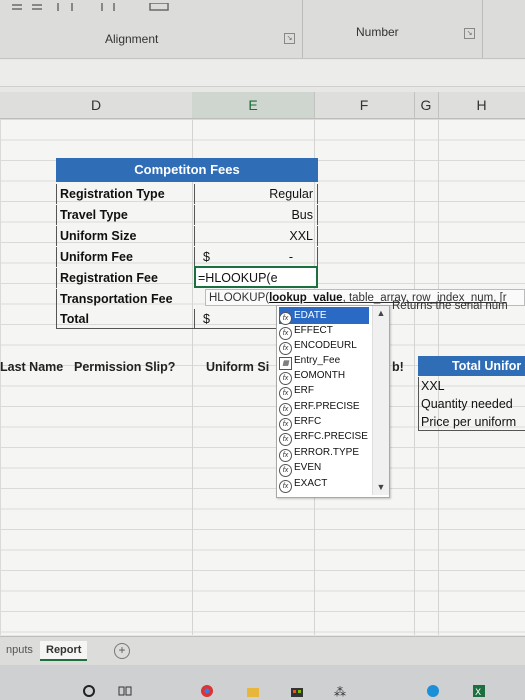 This screenshot has width=525, height=700. What do you see at coordinates (19, 650) in the screenshot?
I see `sheet-tab-inputs: nputs` at bounding box center [19, 650].